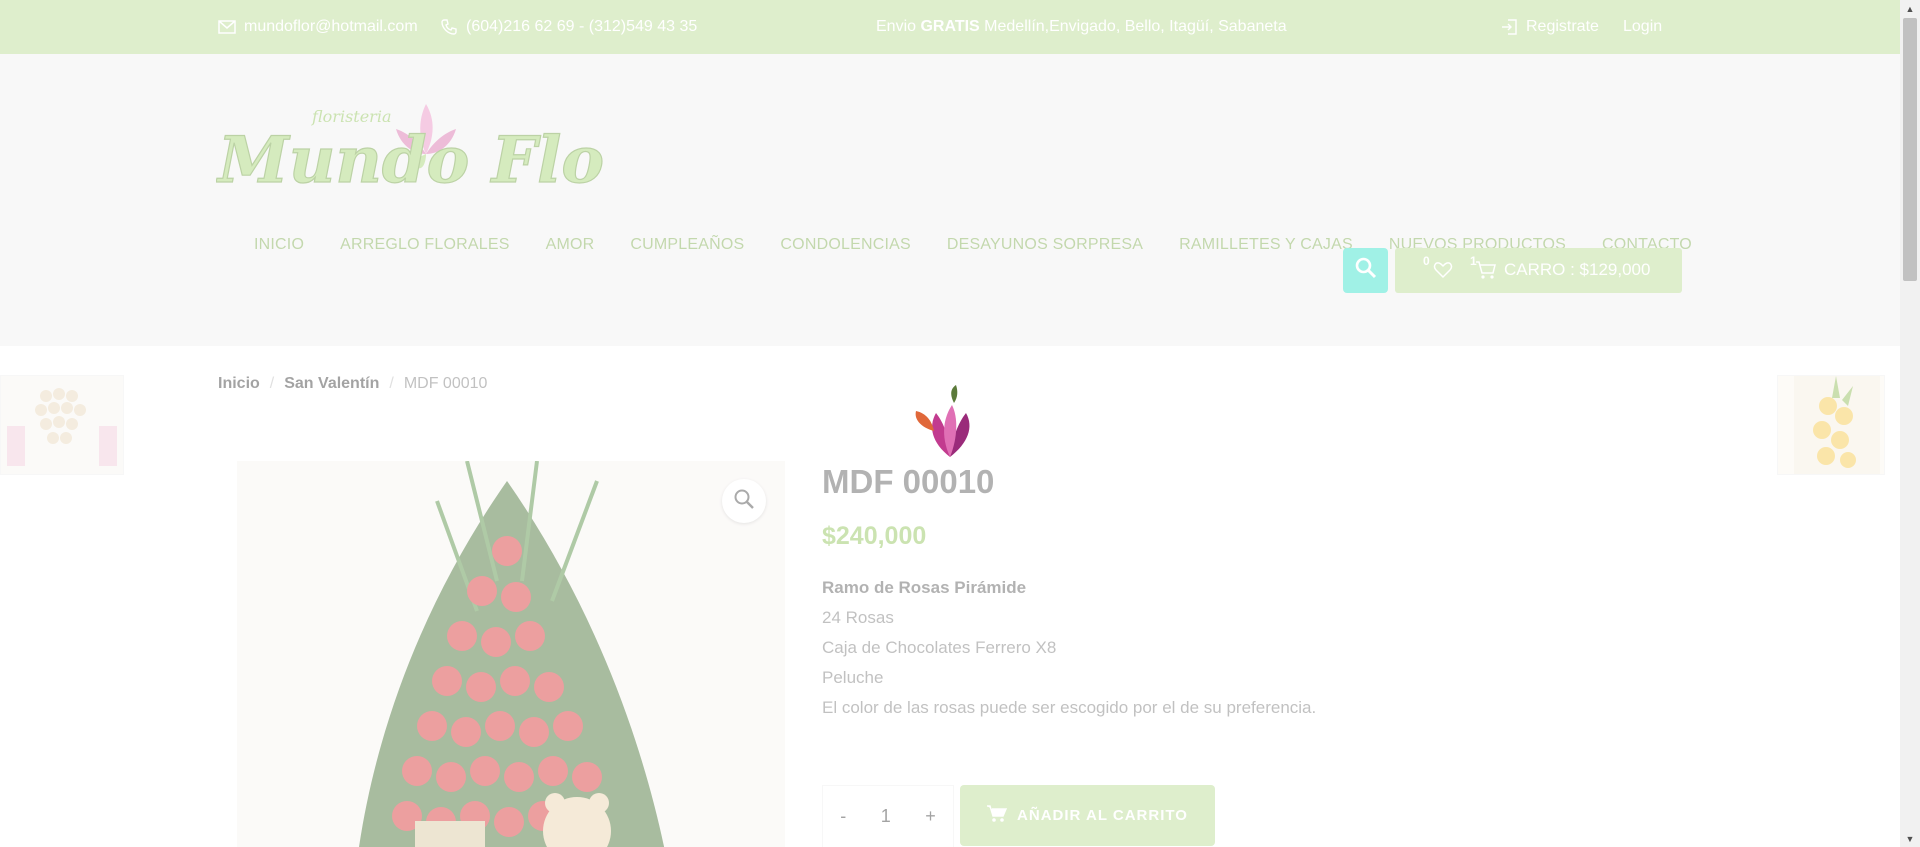  What do you see at coordinates (1443, 272) in the screenshot?
I see `heart-icon` at bounding box center [1443, 272].